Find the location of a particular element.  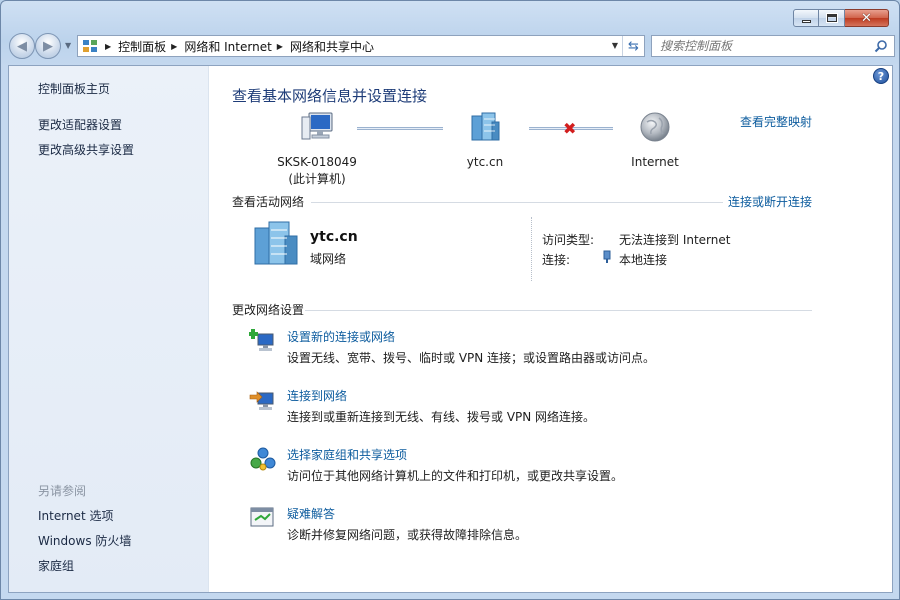

breadcrumb-control-panel: 控制面板 is located at coordinates (142, 46).